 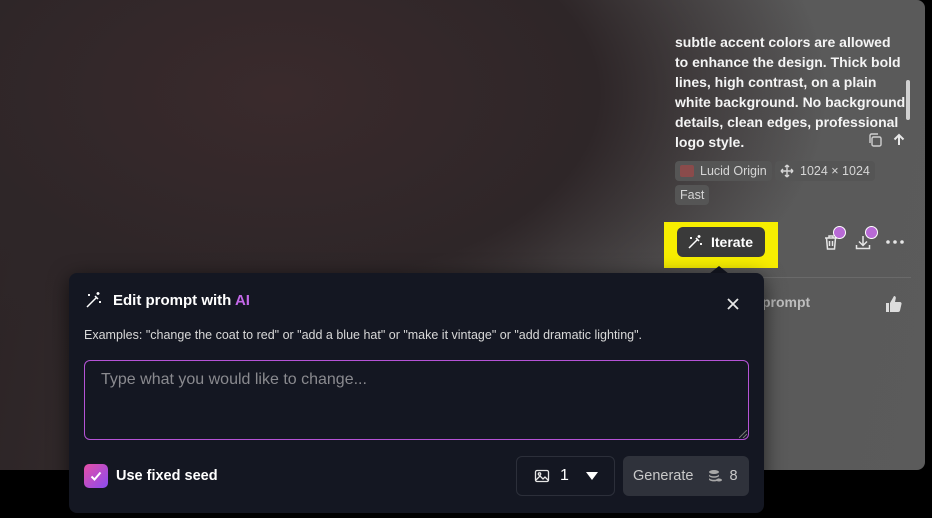 I want to click on close-icon, so click(x=733, y=304).